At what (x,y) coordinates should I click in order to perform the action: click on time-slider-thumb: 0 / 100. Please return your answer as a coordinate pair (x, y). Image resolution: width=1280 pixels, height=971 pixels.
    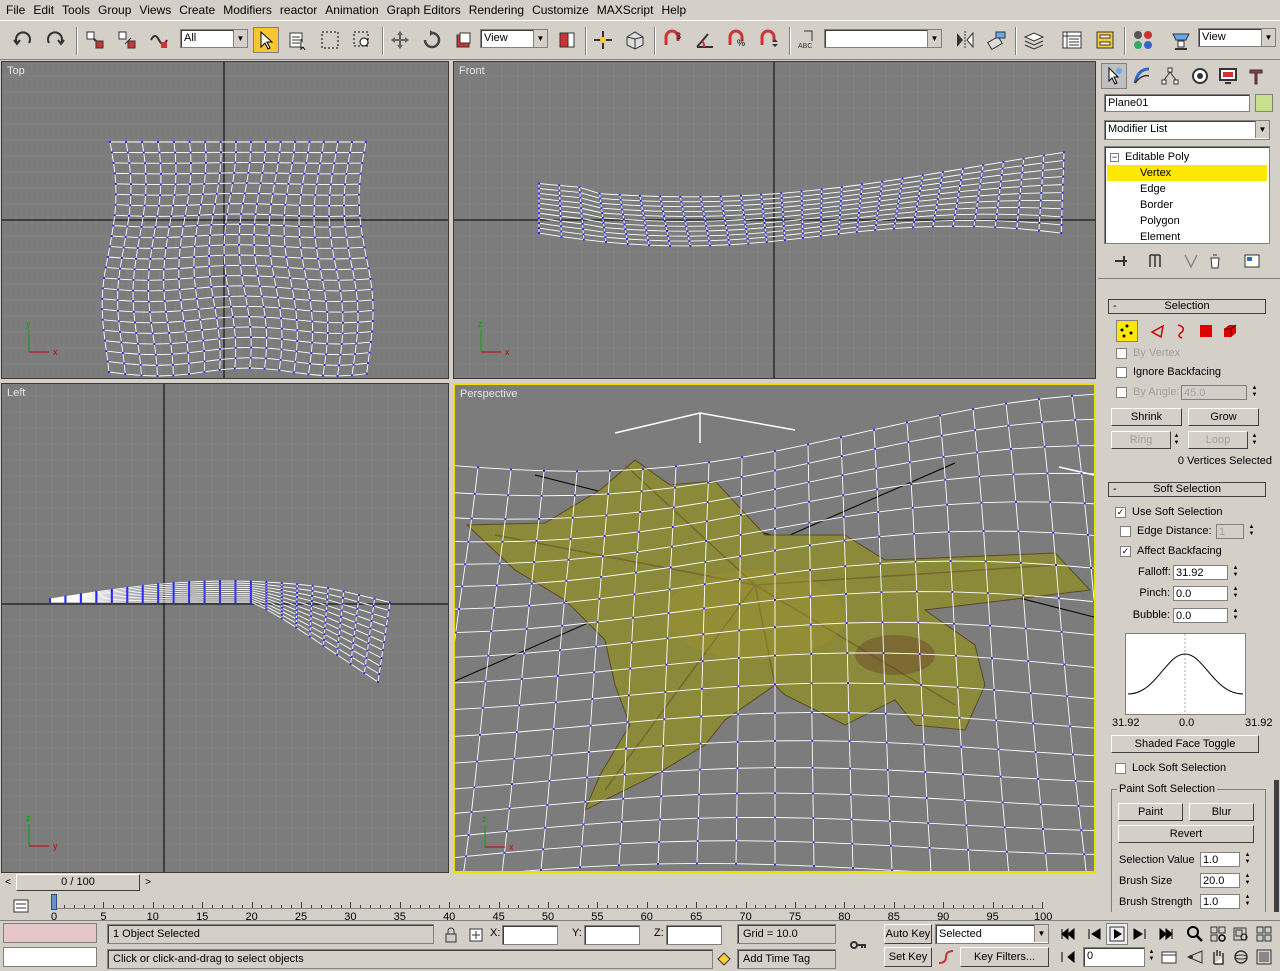
    Looking at the image, I should click on (78, 882).